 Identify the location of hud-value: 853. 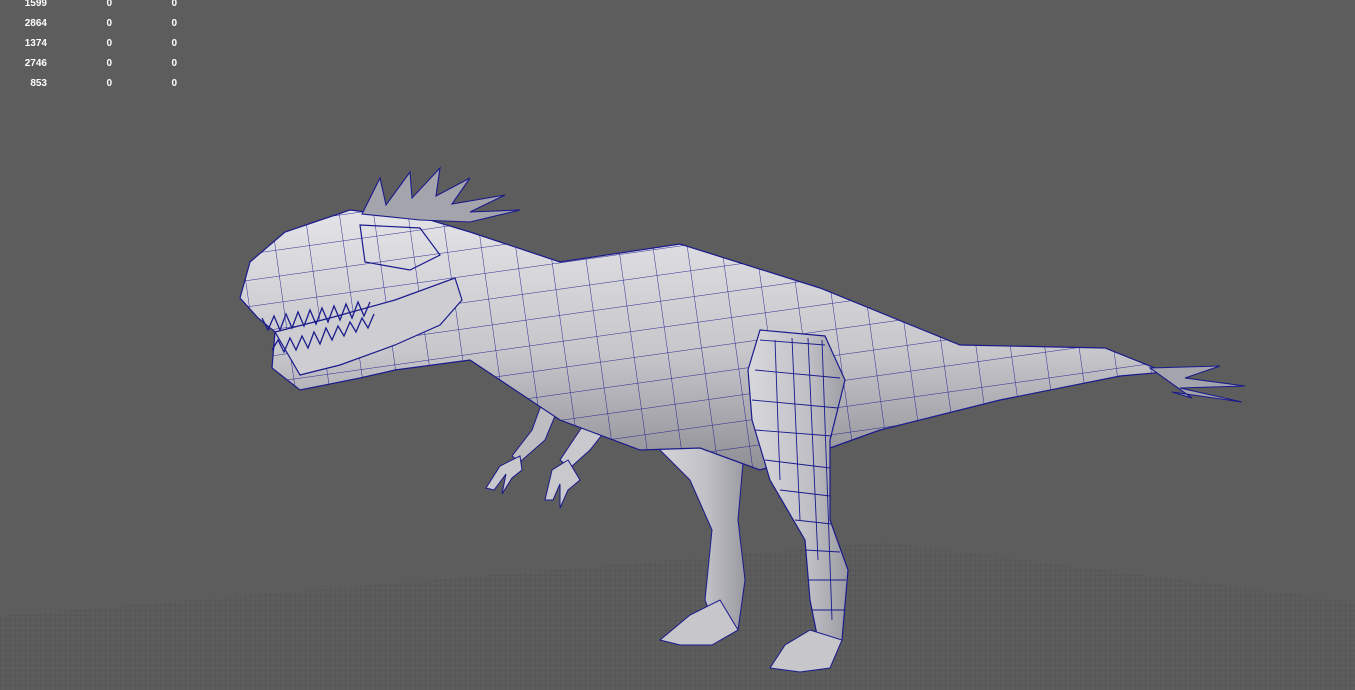
(38, 83).